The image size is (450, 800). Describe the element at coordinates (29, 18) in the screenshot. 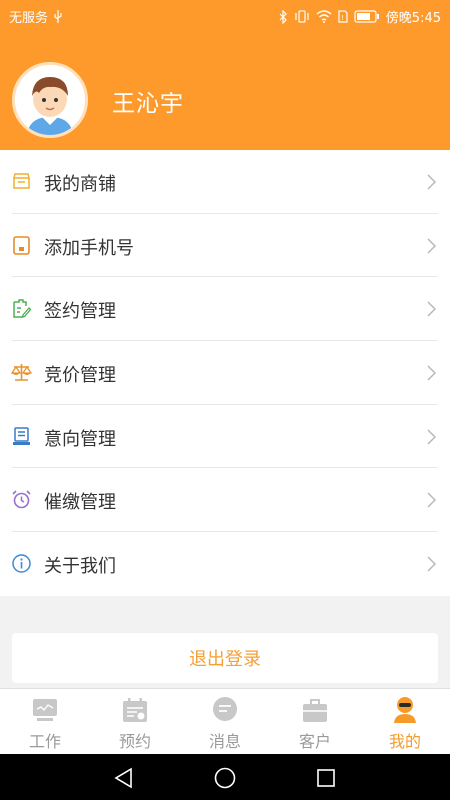

I see `carrier-text: 无服务` at that location.